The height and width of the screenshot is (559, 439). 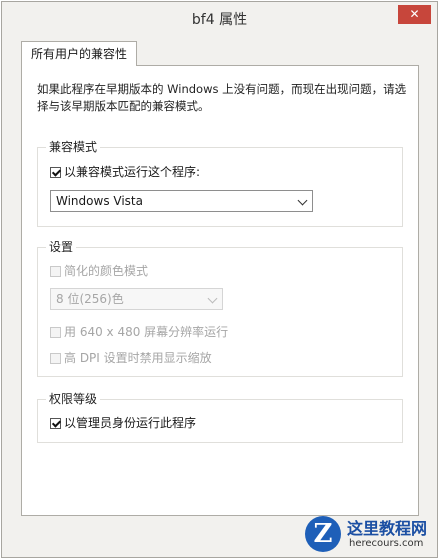 I want to click on window-title: bf4 属性, so click(x=219, y=20).